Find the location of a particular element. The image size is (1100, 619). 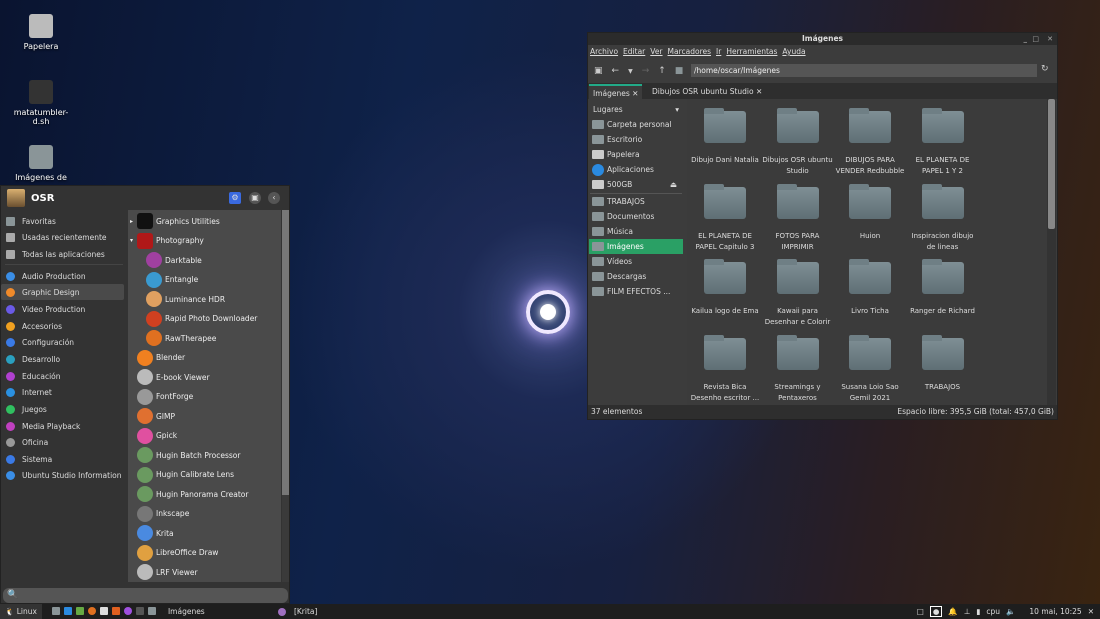

app-graphics-utilities: ▸ Graphics Utilities is located at coordinates (175, 221).